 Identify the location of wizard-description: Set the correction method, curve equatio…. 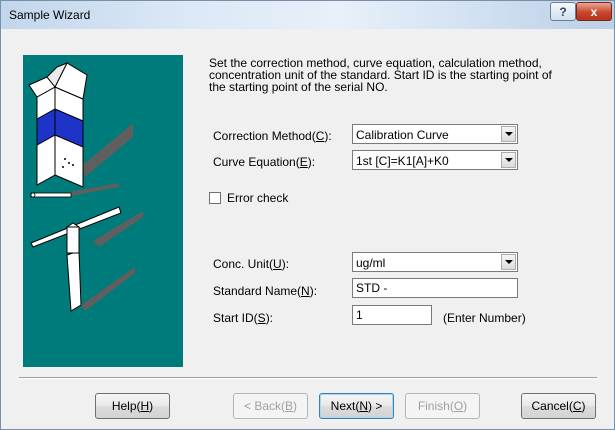
(380, 75).